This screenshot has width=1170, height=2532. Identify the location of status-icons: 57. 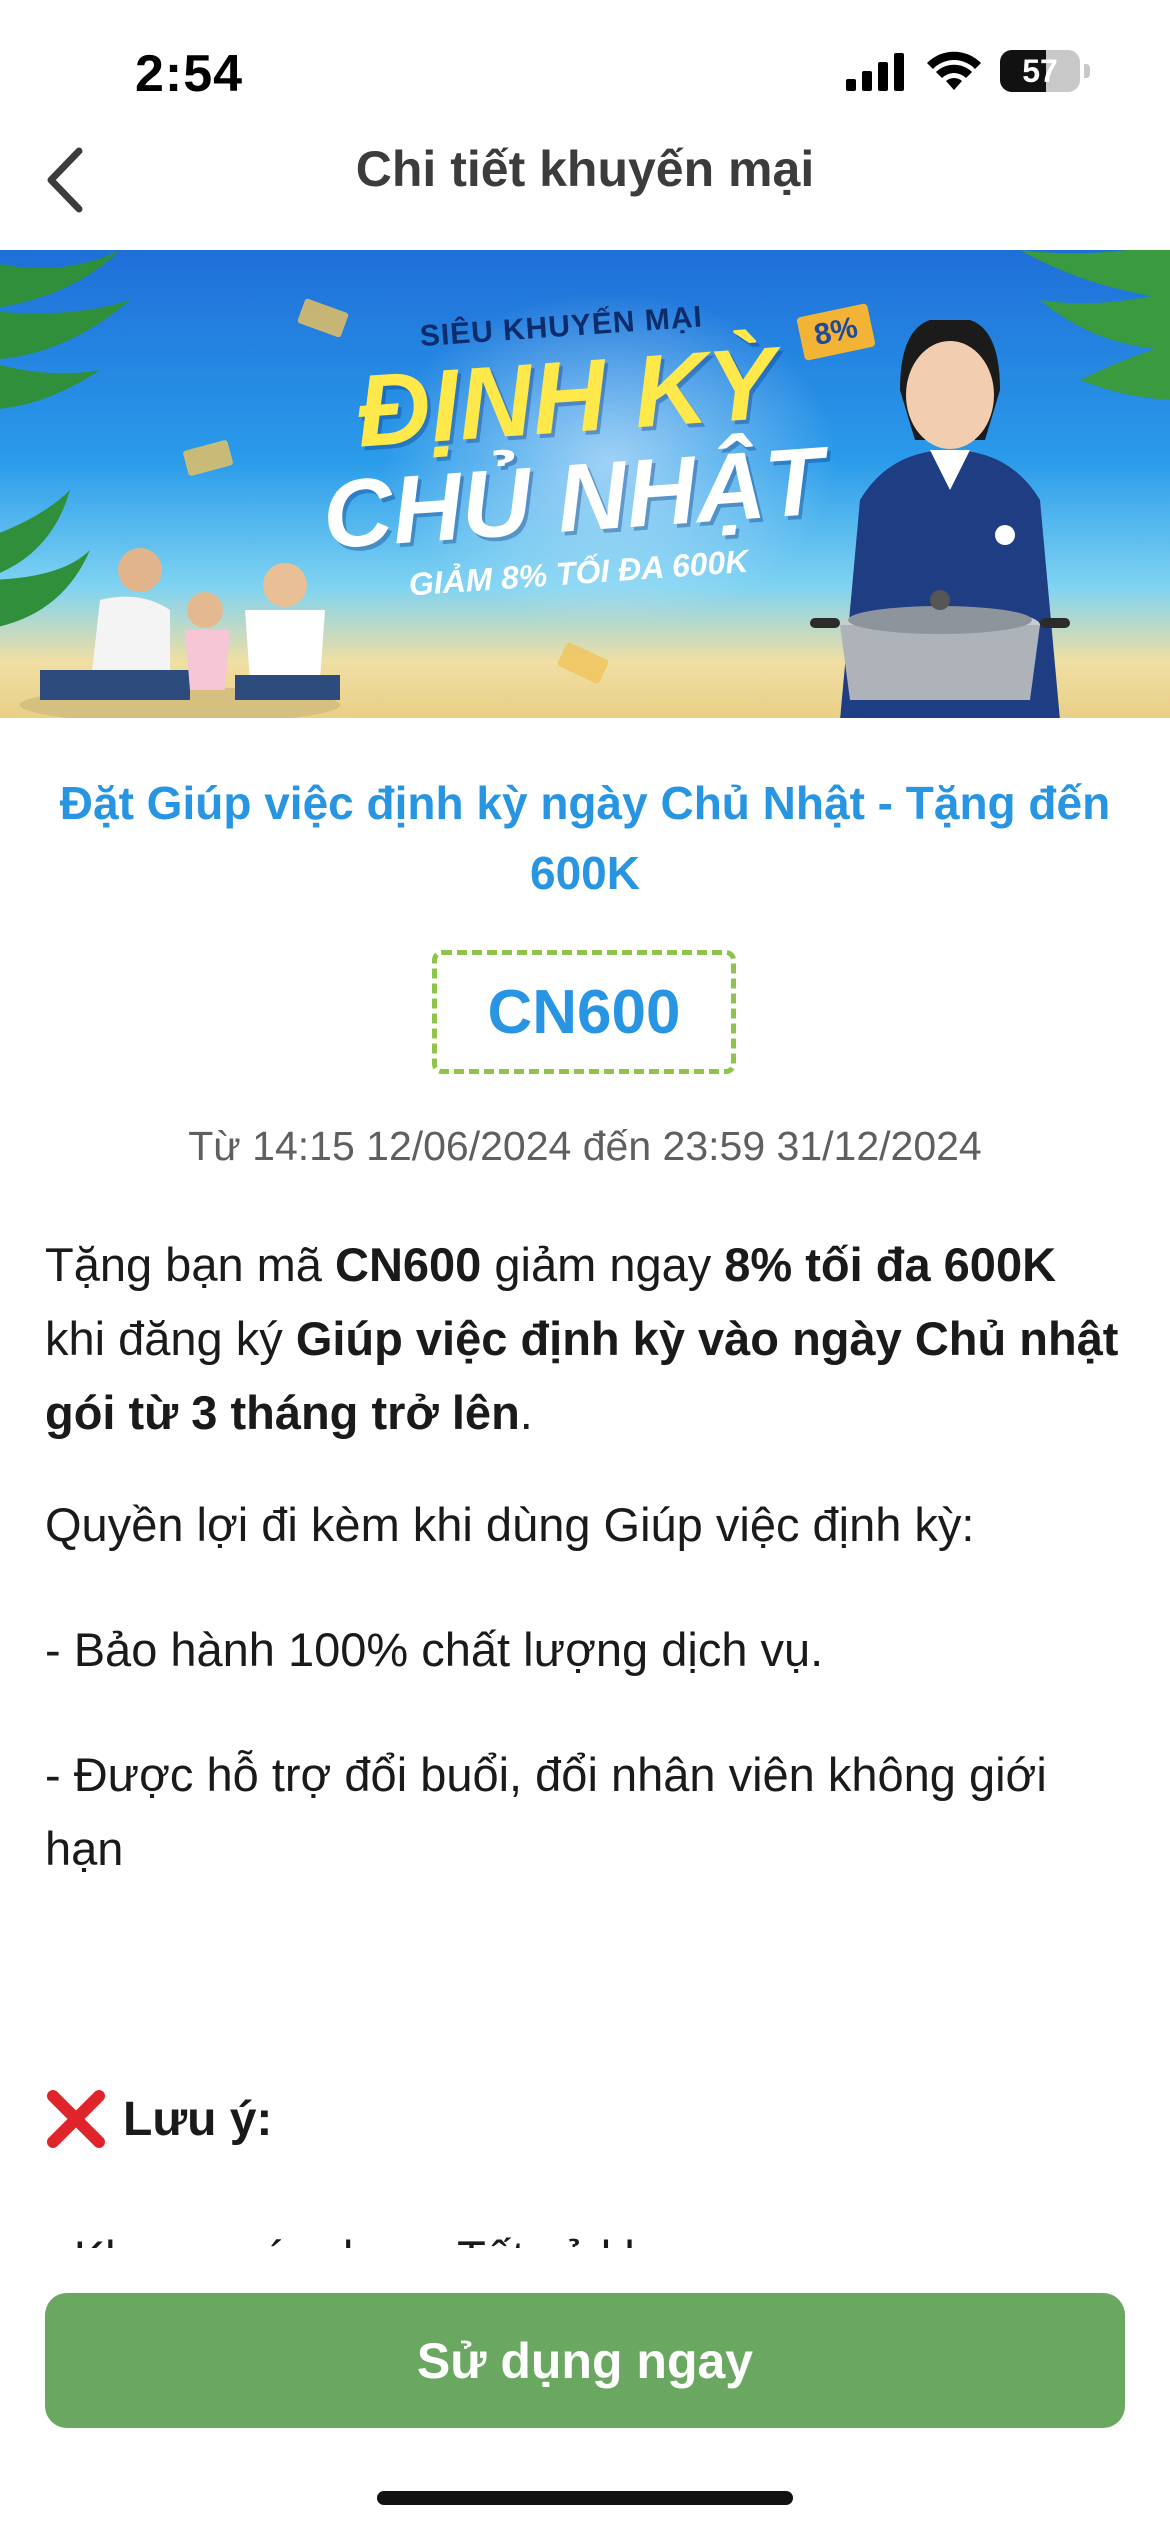
(968, 71).